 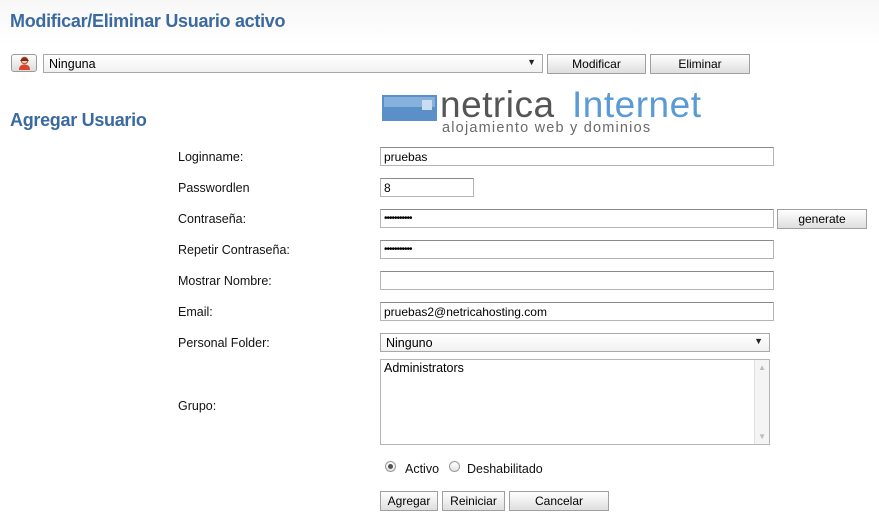 I want to click on cancel-button: Cancelar, so click(x=559, y=501).